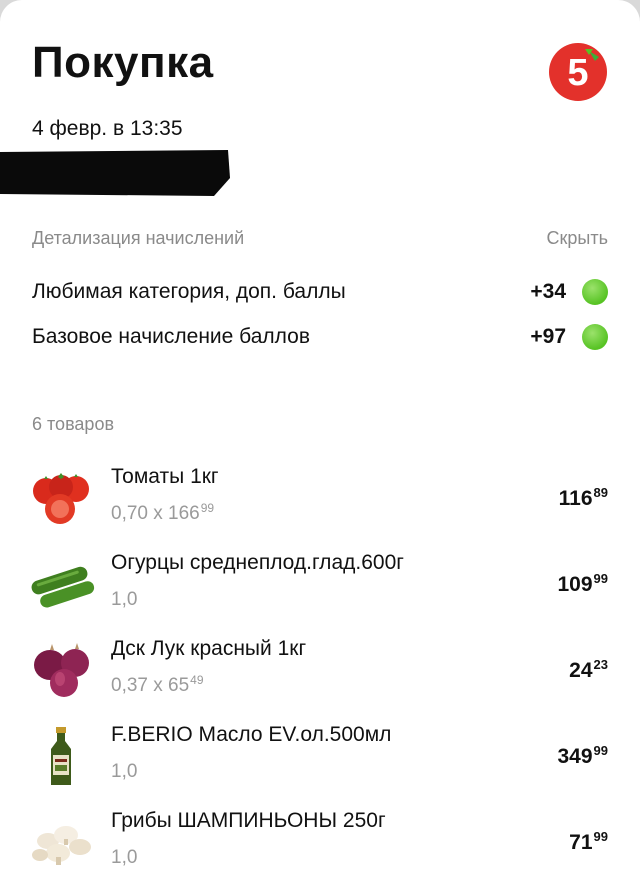 The width and height of the screenshot is (640, 880). Describe the element at coordinates (61, 498) in the screenshot. I see `tomato-icon` at that location.